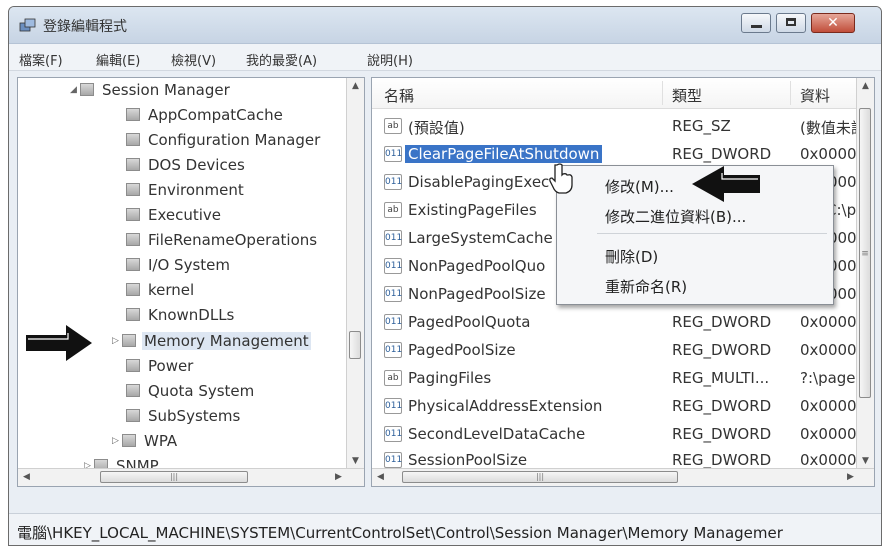 The width and height of the screenshot is (890, 551). I want to click on pointer-arrow-right-icon, so click(59, 343).